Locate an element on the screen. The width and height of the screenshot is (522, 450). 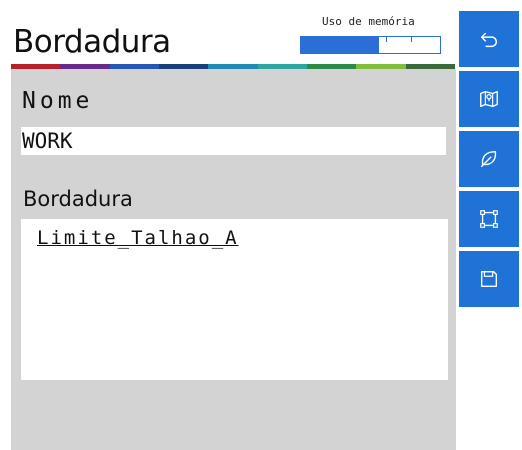
memory-usage-bar is located at coordinates (370, 45).